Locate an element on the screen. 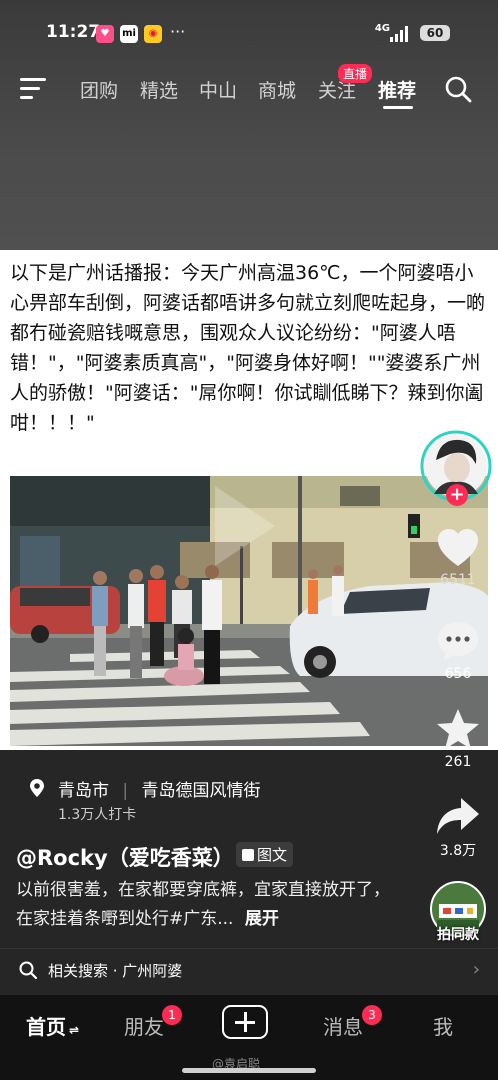  tab-local: 中山 is located at coordinates (218, 89).